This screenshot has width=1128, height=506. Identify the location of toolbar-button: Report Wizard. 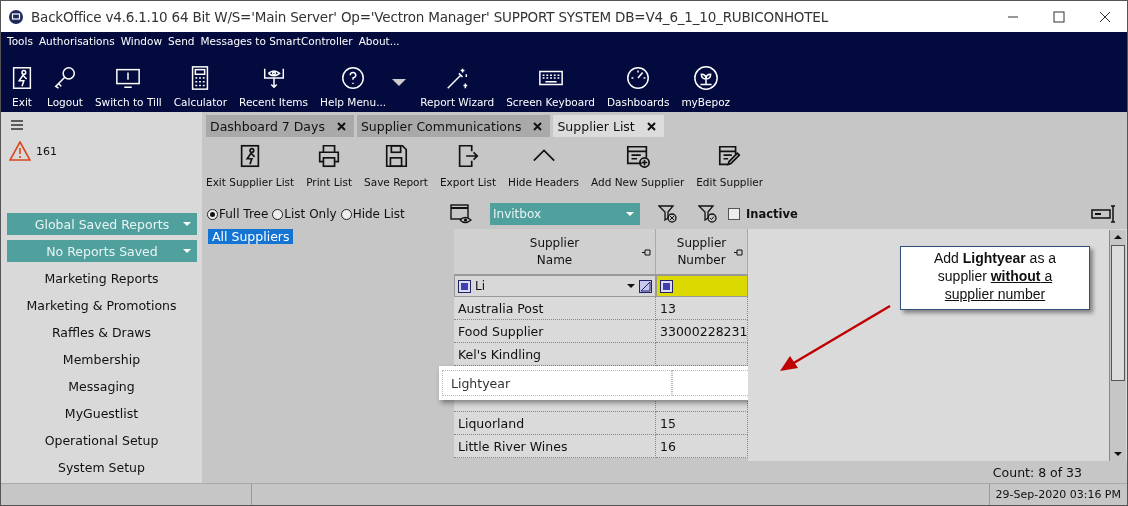
(457, 88).